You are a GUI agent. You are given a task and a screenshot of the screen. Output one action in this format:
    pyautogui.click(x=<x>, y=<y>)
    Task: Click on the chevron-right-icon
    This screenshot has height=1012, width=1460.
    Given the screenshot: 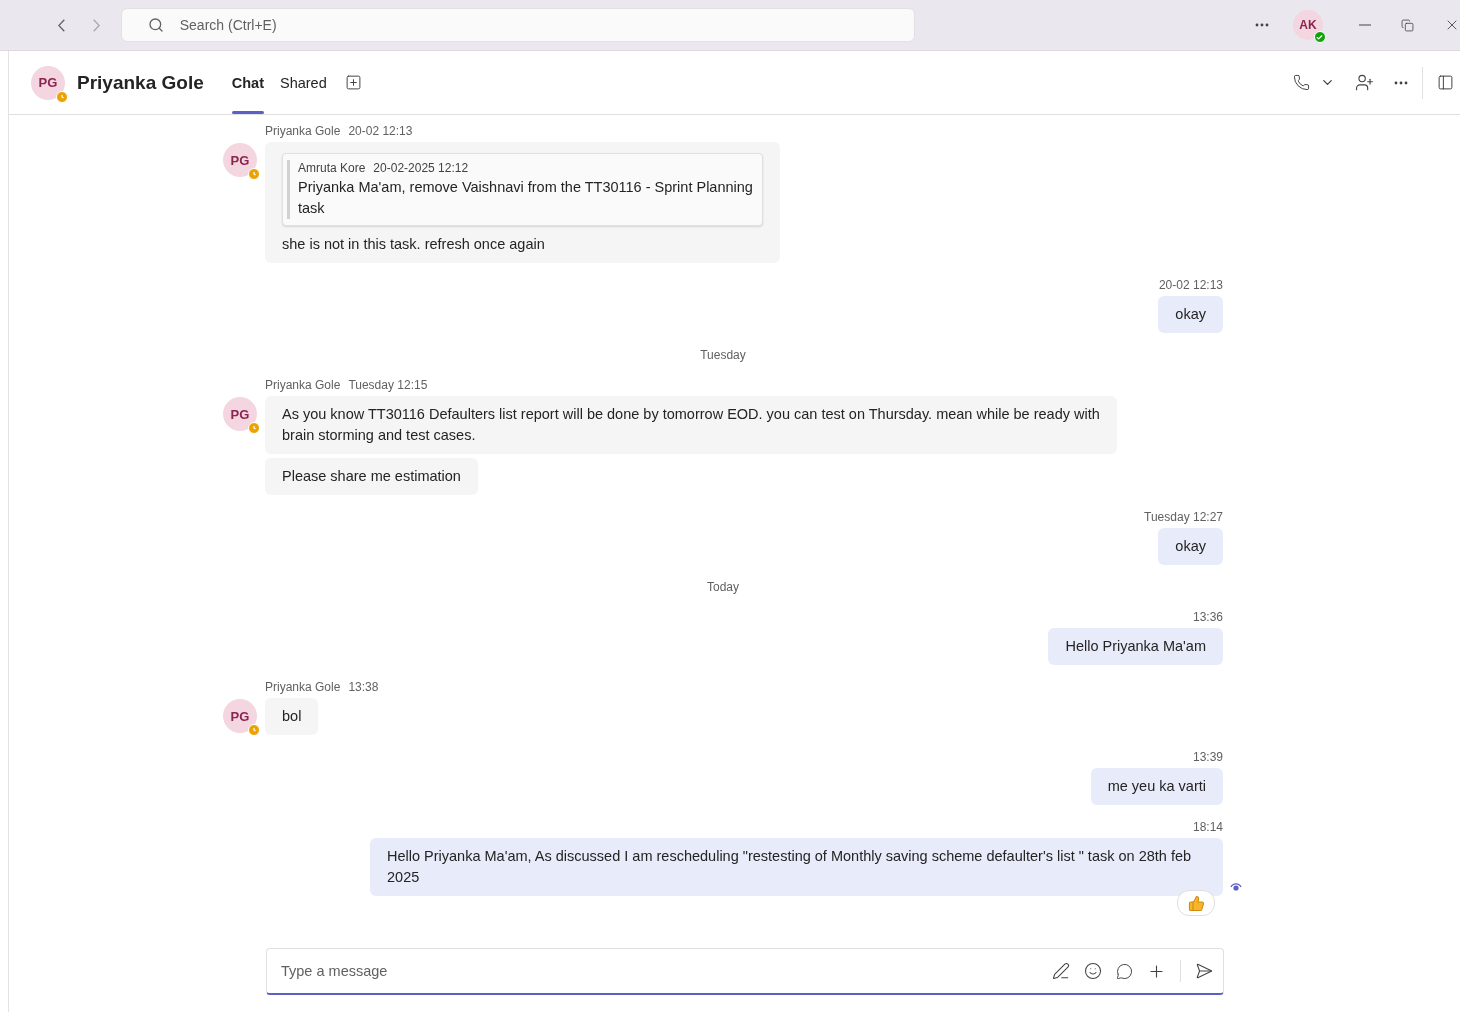 What is the action you would take?
    pyautogui.click(x=97, y=25)
    